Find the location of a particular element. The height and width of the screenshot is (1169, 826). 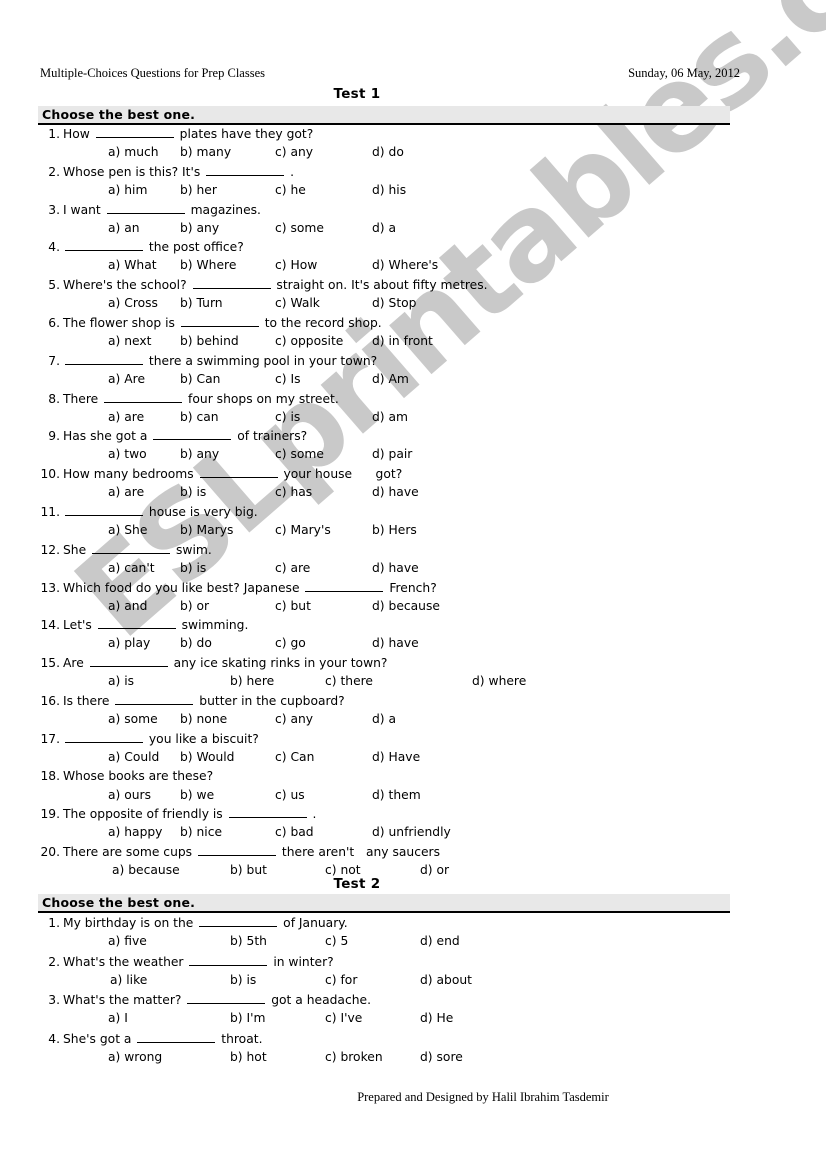

option-choice: d) Have is located at coordinates (396, 757).